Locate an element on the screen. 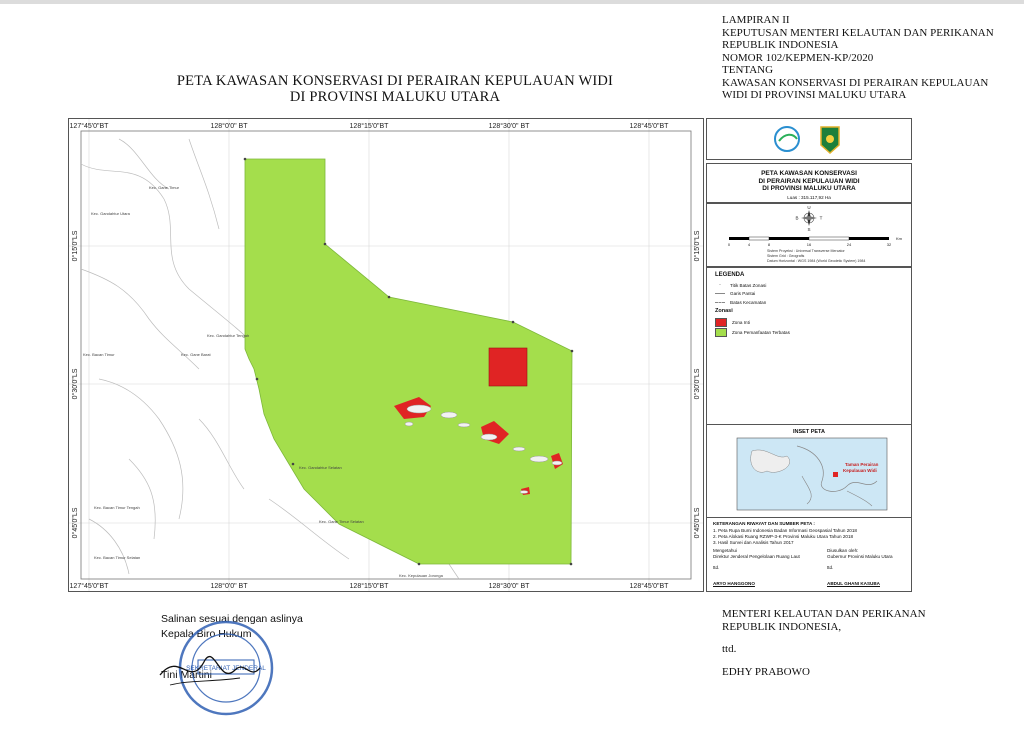  inset-label: Taman Perairan is located at coordinates (862, 464).